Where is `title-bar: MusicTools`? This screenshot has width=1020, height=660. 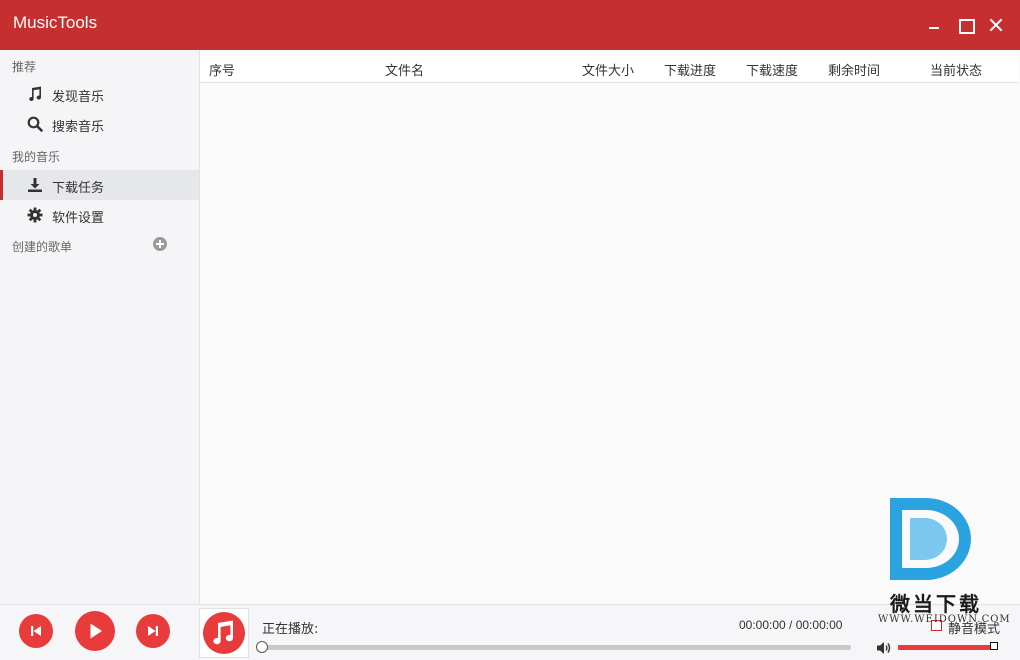 title-bar: MusicTools is located at coordinates (510, 25).